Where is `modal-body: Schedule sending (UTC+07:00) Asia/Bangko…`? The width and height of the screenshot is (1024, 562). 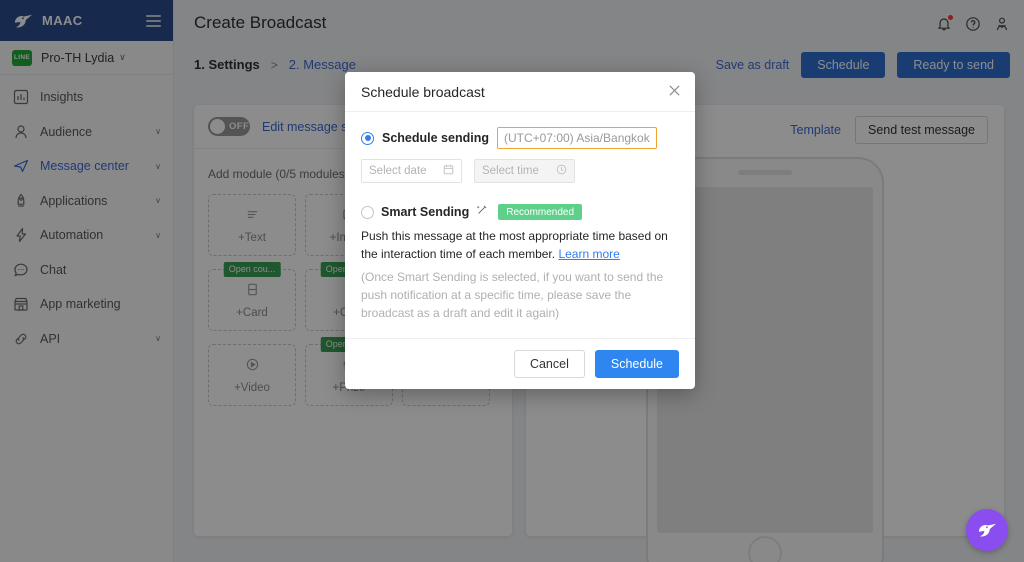 modal-body: Schedule sending (UTC+07:00) Asia/Bangko… is located at coordinates (520, 225).